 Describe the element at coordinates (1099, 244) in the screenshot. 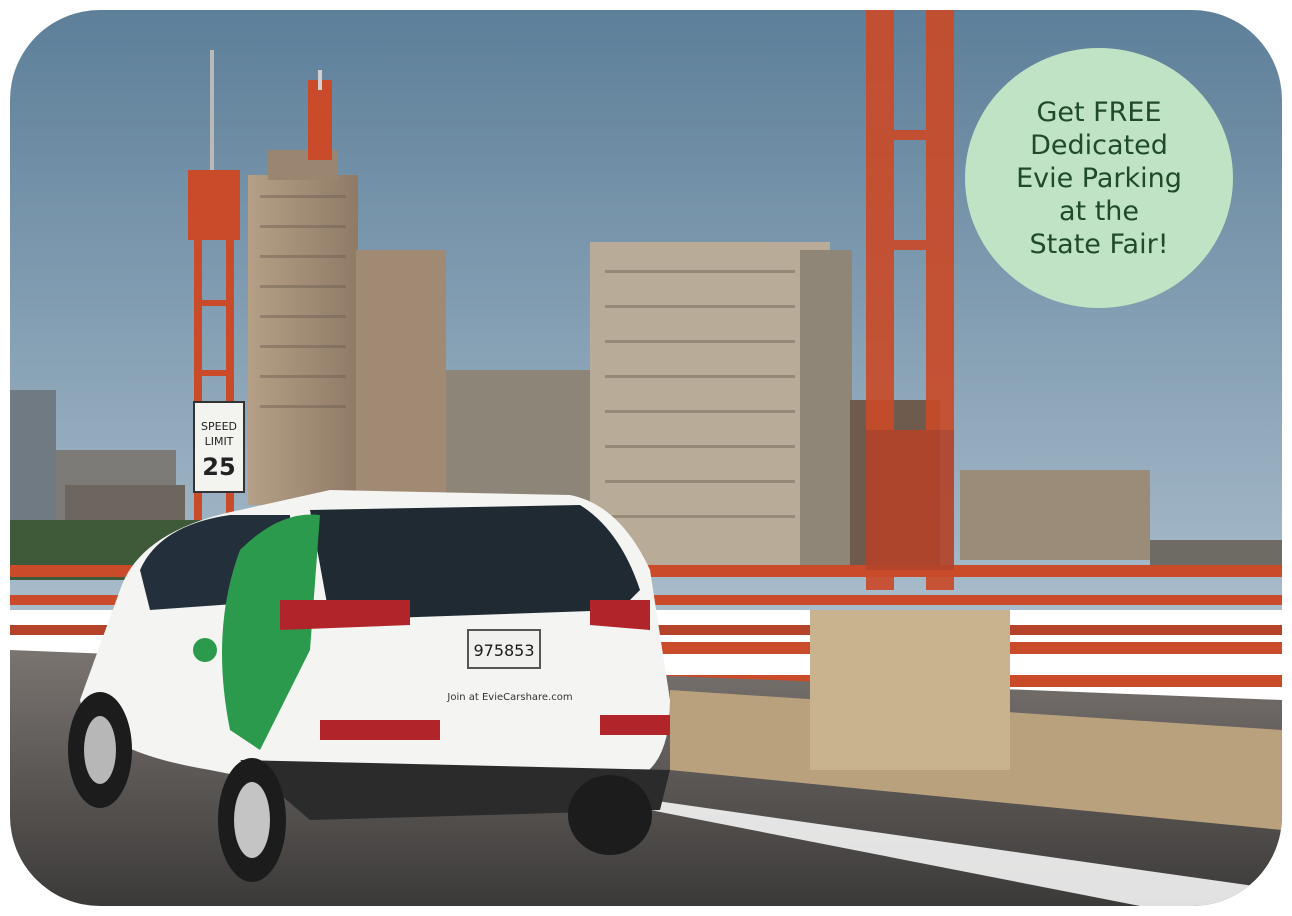

I see `promo-line-5: State Fair!` at that location.